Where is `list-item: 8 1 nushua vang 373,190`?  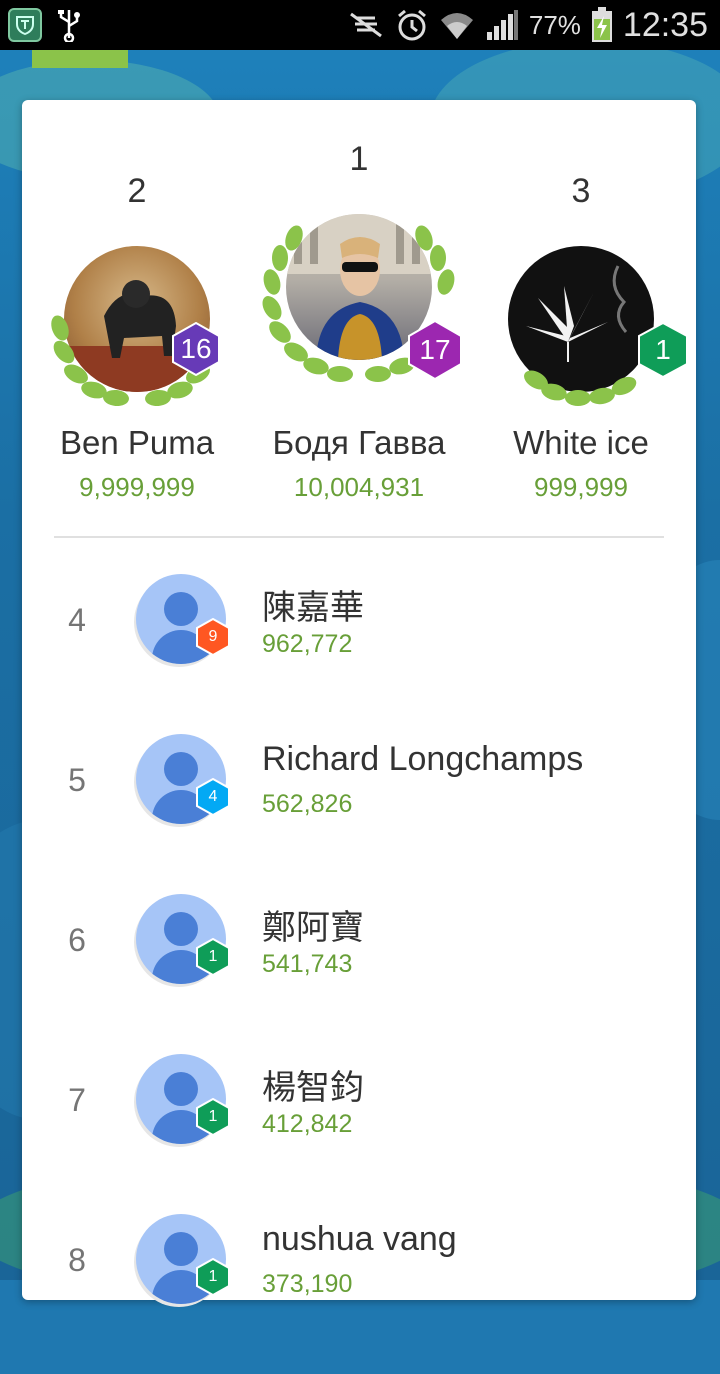
list-item: 8 1 nushua vang 373,190 is located at coordinates (359, 1294).